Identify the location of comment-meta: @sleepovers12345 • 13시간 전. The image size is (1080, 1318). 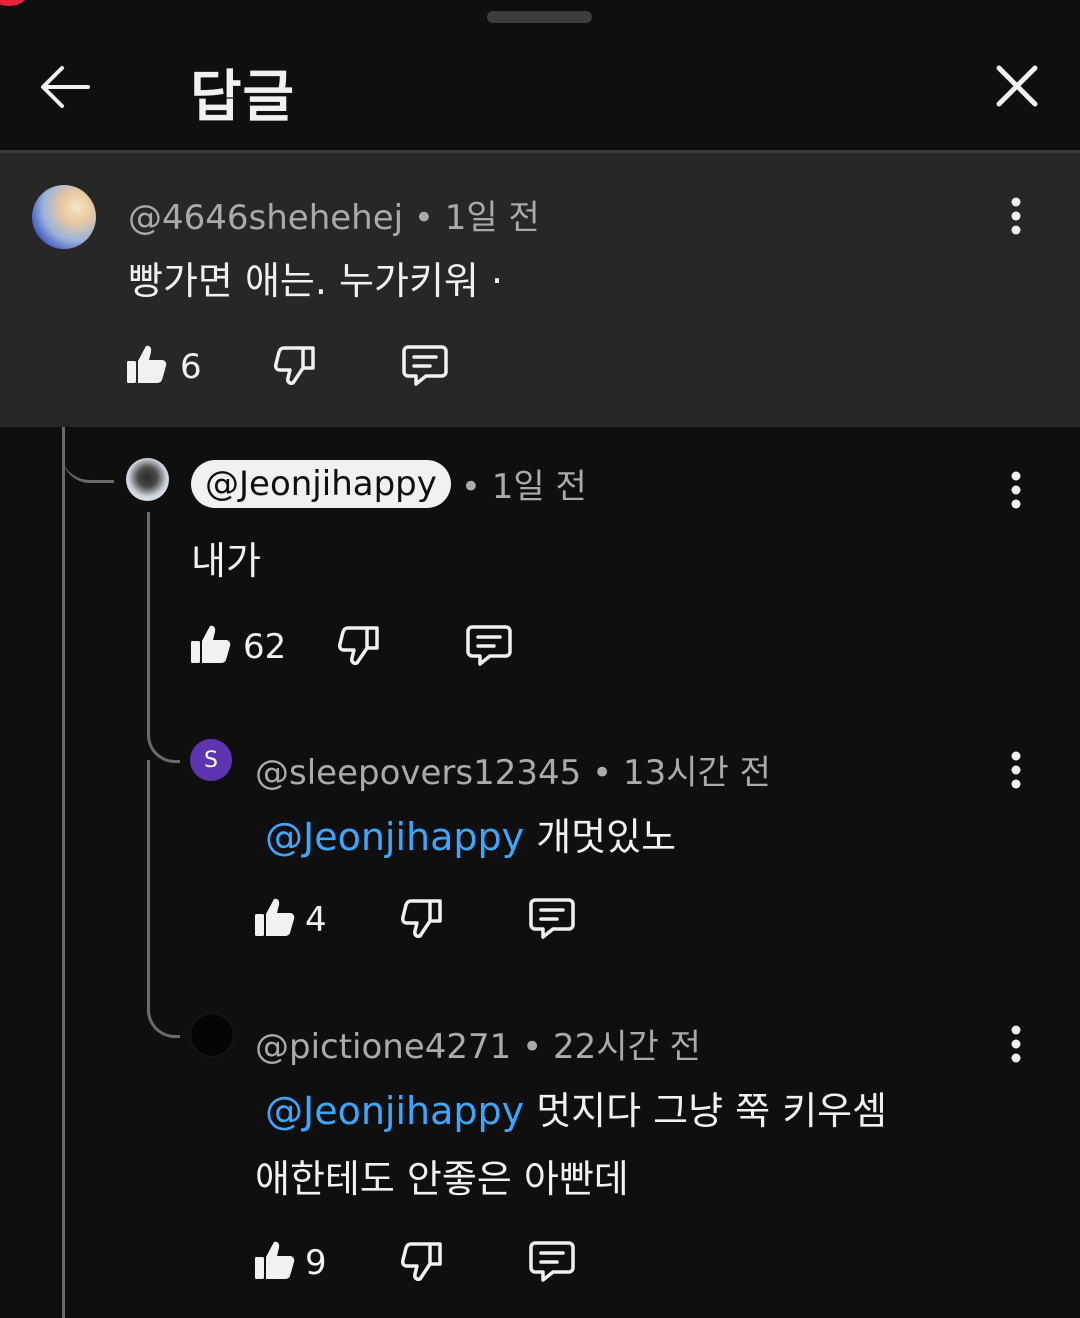
(513, 769).